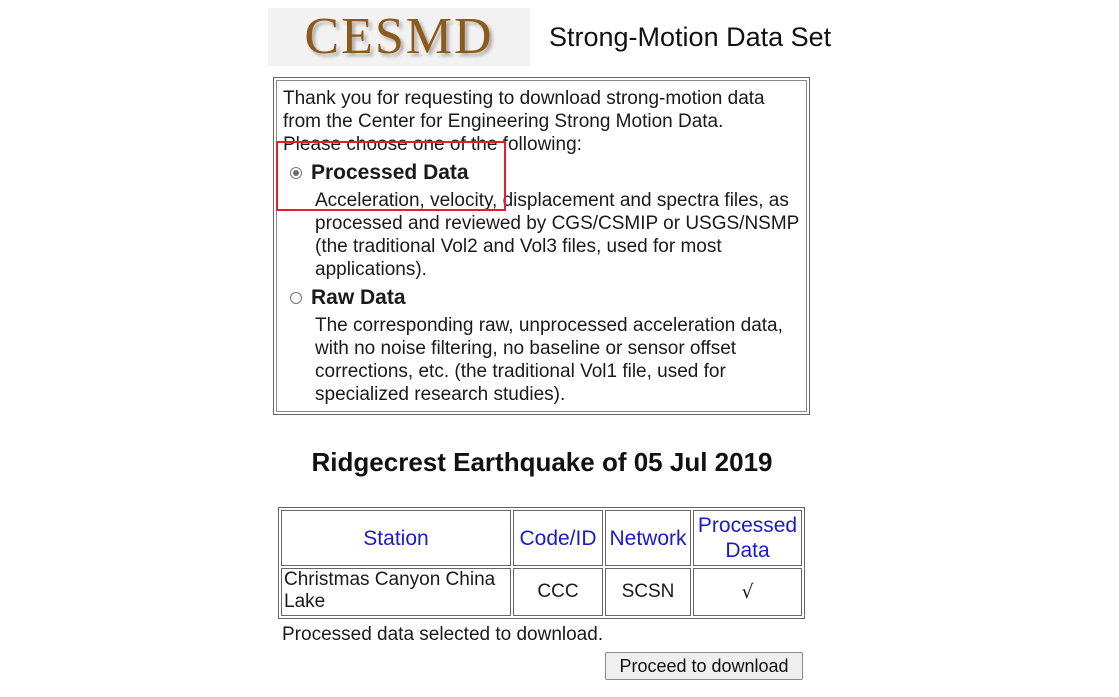 The height and width of the screenshot is (697, 1119). What do you see at coordinates (690, 37) in the screenshot?
I see `page-title: Strong-Motion Data Set` at bounding box center [690, 37].